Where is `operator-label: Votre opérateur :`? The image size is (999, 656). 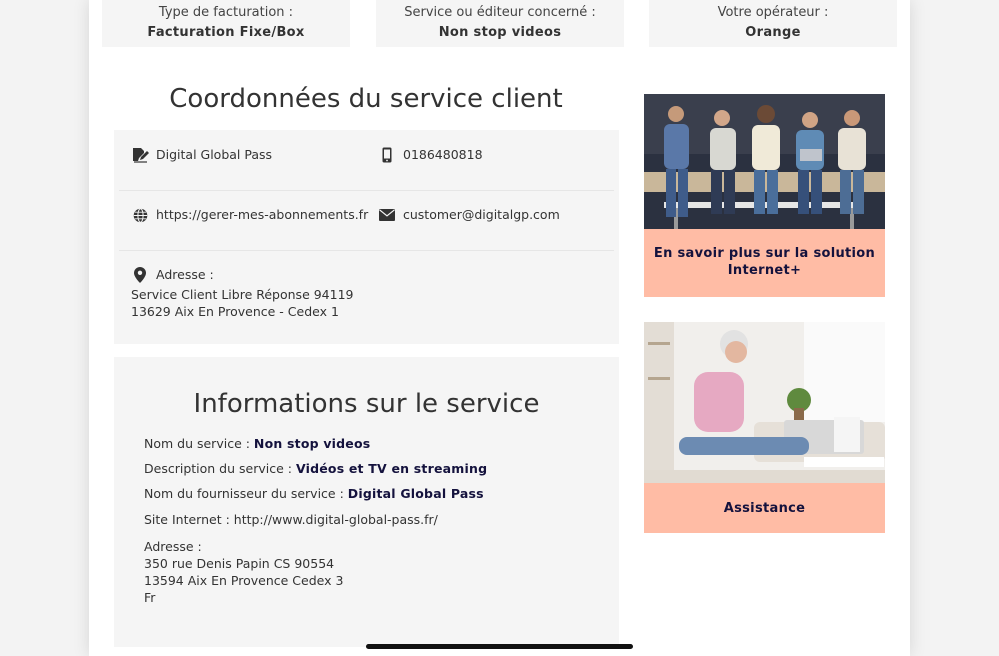
operator-label: Votre opérateur : is located at coordinates (773, 12).